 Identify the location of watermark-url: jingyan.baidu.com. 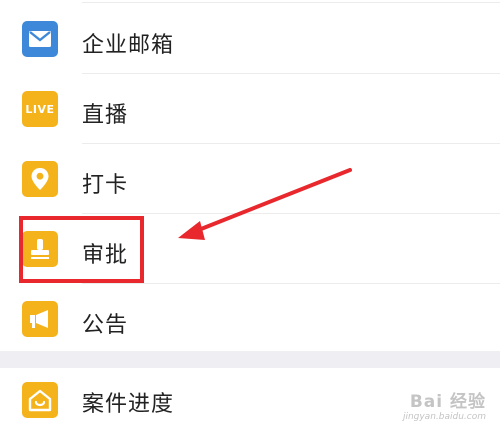
(444, 417).